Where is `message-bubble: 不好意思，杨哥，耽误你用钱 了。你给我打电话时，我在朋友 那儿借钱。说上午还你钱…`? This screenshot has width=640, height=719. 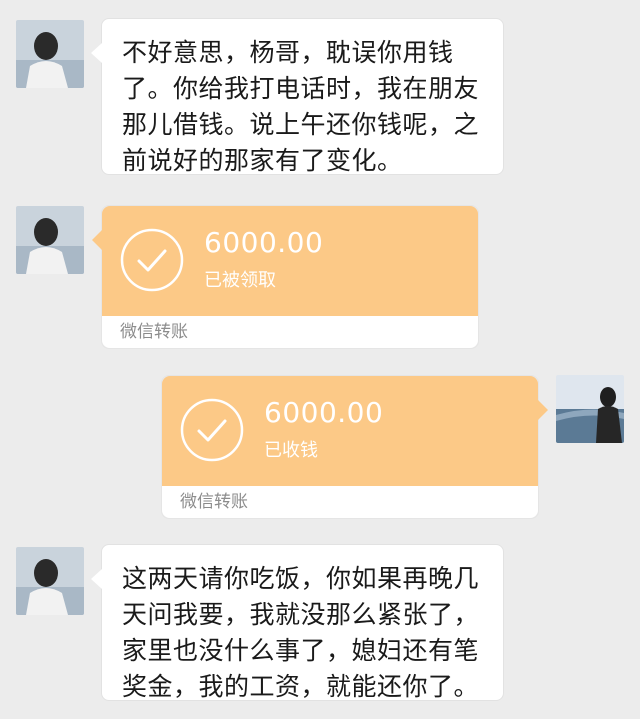 message-bubble: 不好意思，杨哥，耽误你用钱 了。你给我打电话时，我在朋友 那儿借钱。说上午还你钱… is located at coordinates (297, 96).